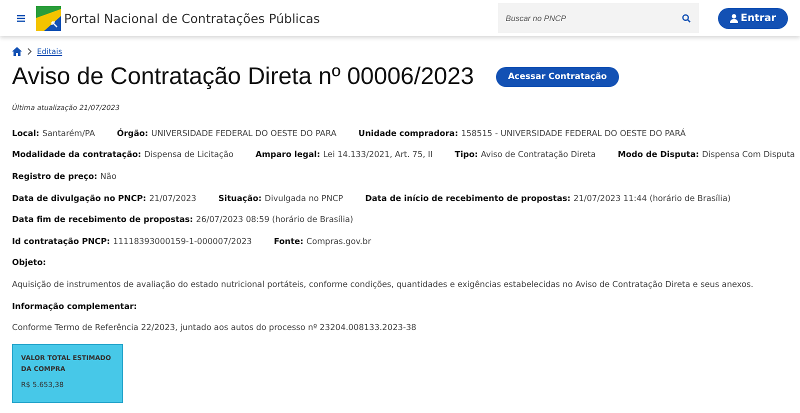 This screenshot has width=800, height=413. I want to click on access-button: Acessar Contratação, so click(557, 77).